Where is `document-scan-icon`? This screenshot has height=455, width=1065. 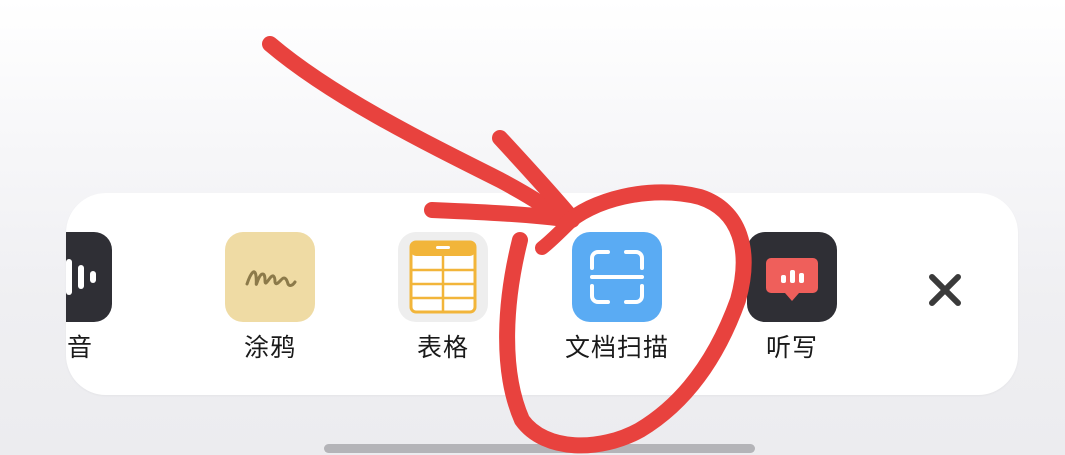 document-scan-icon is located at coordinates (617, 277).